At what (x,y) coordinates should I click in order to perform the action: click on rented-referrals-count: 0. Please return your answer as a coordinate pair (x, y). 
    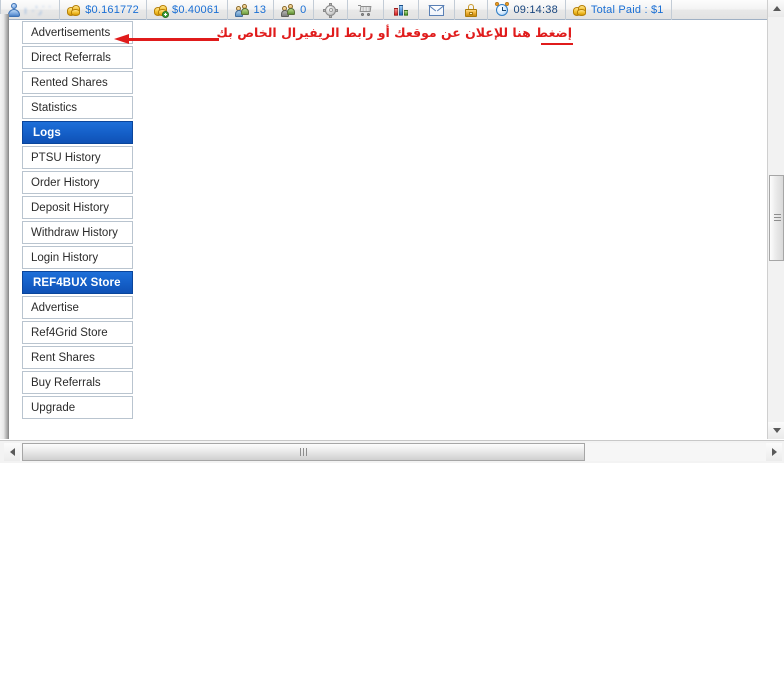
    Looking at the image, I should click on (303, 10).